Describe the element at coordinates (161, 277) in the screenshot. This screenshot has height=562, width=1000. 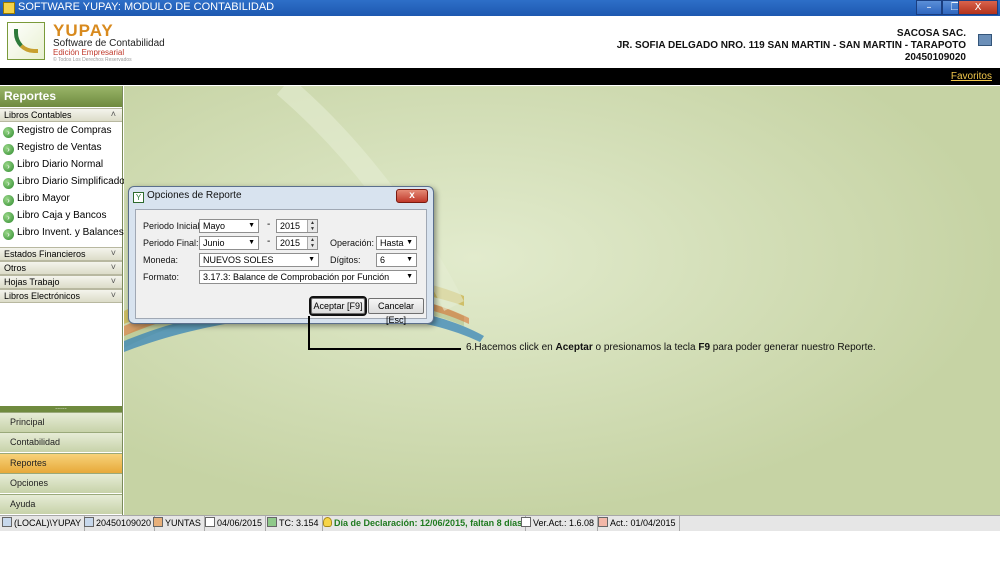
I see `formato-label: Formato:` at that location.